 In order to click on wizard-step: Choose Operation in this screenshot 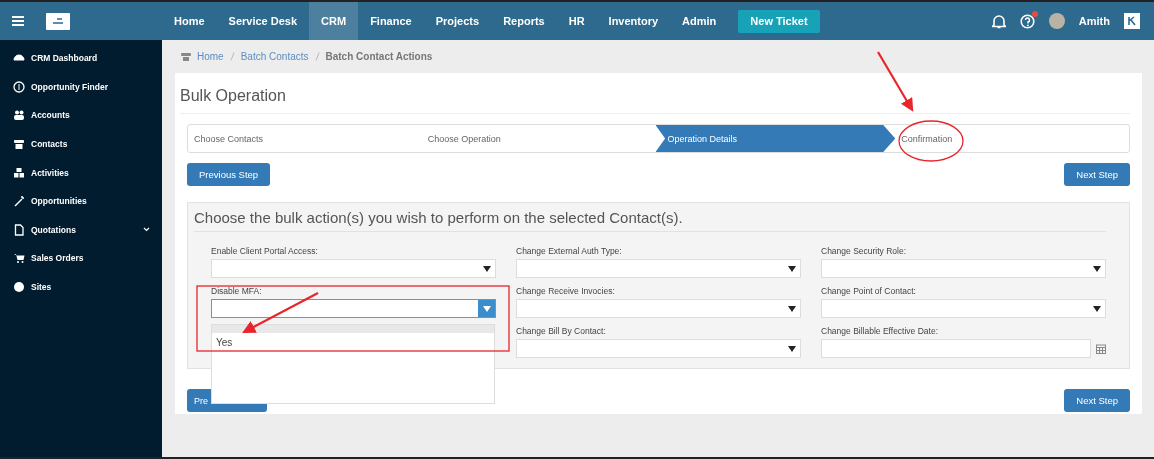, I will do `click(538, 138)`.